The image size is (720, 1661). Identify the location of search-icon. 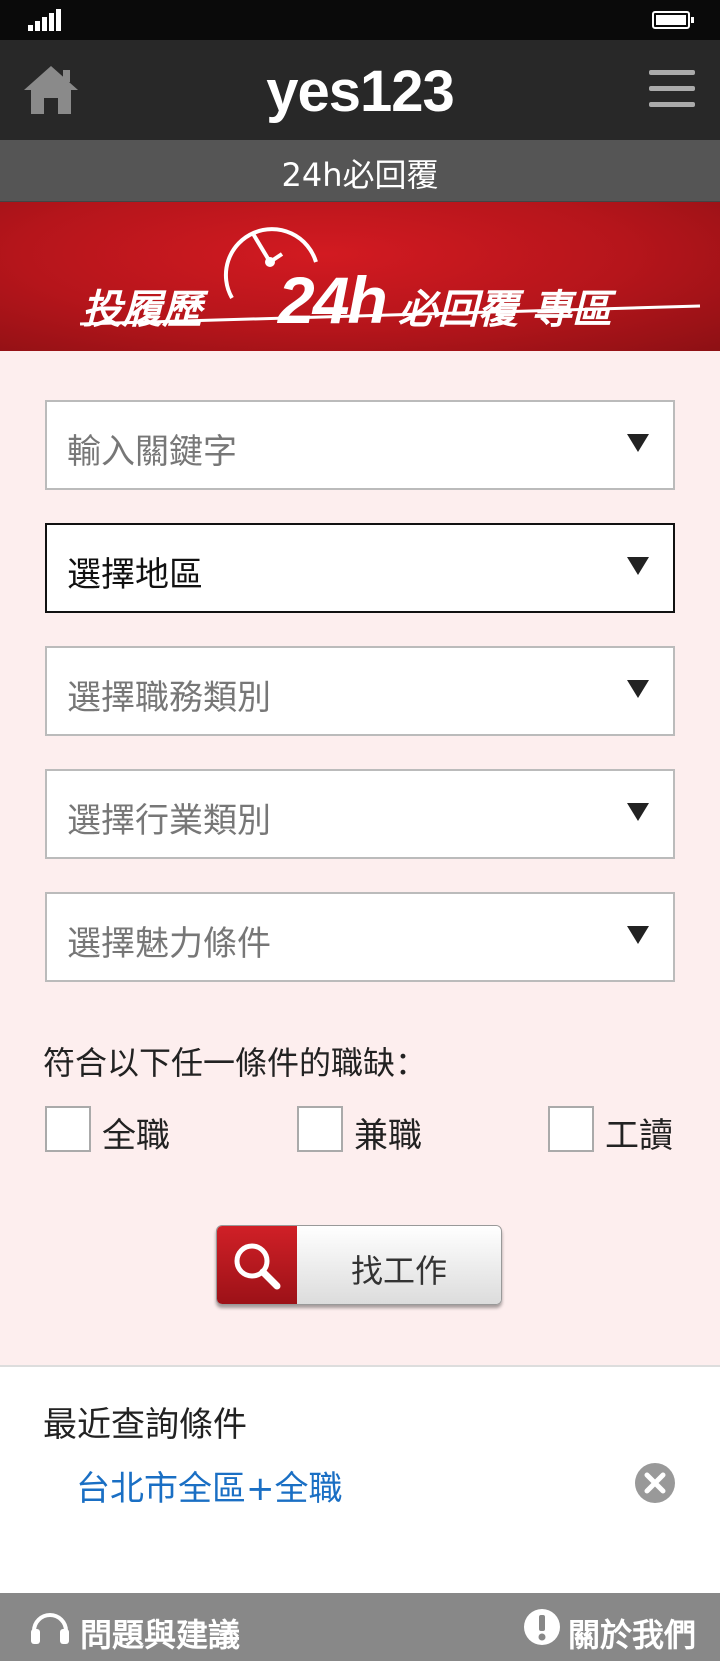
(257, 1265).